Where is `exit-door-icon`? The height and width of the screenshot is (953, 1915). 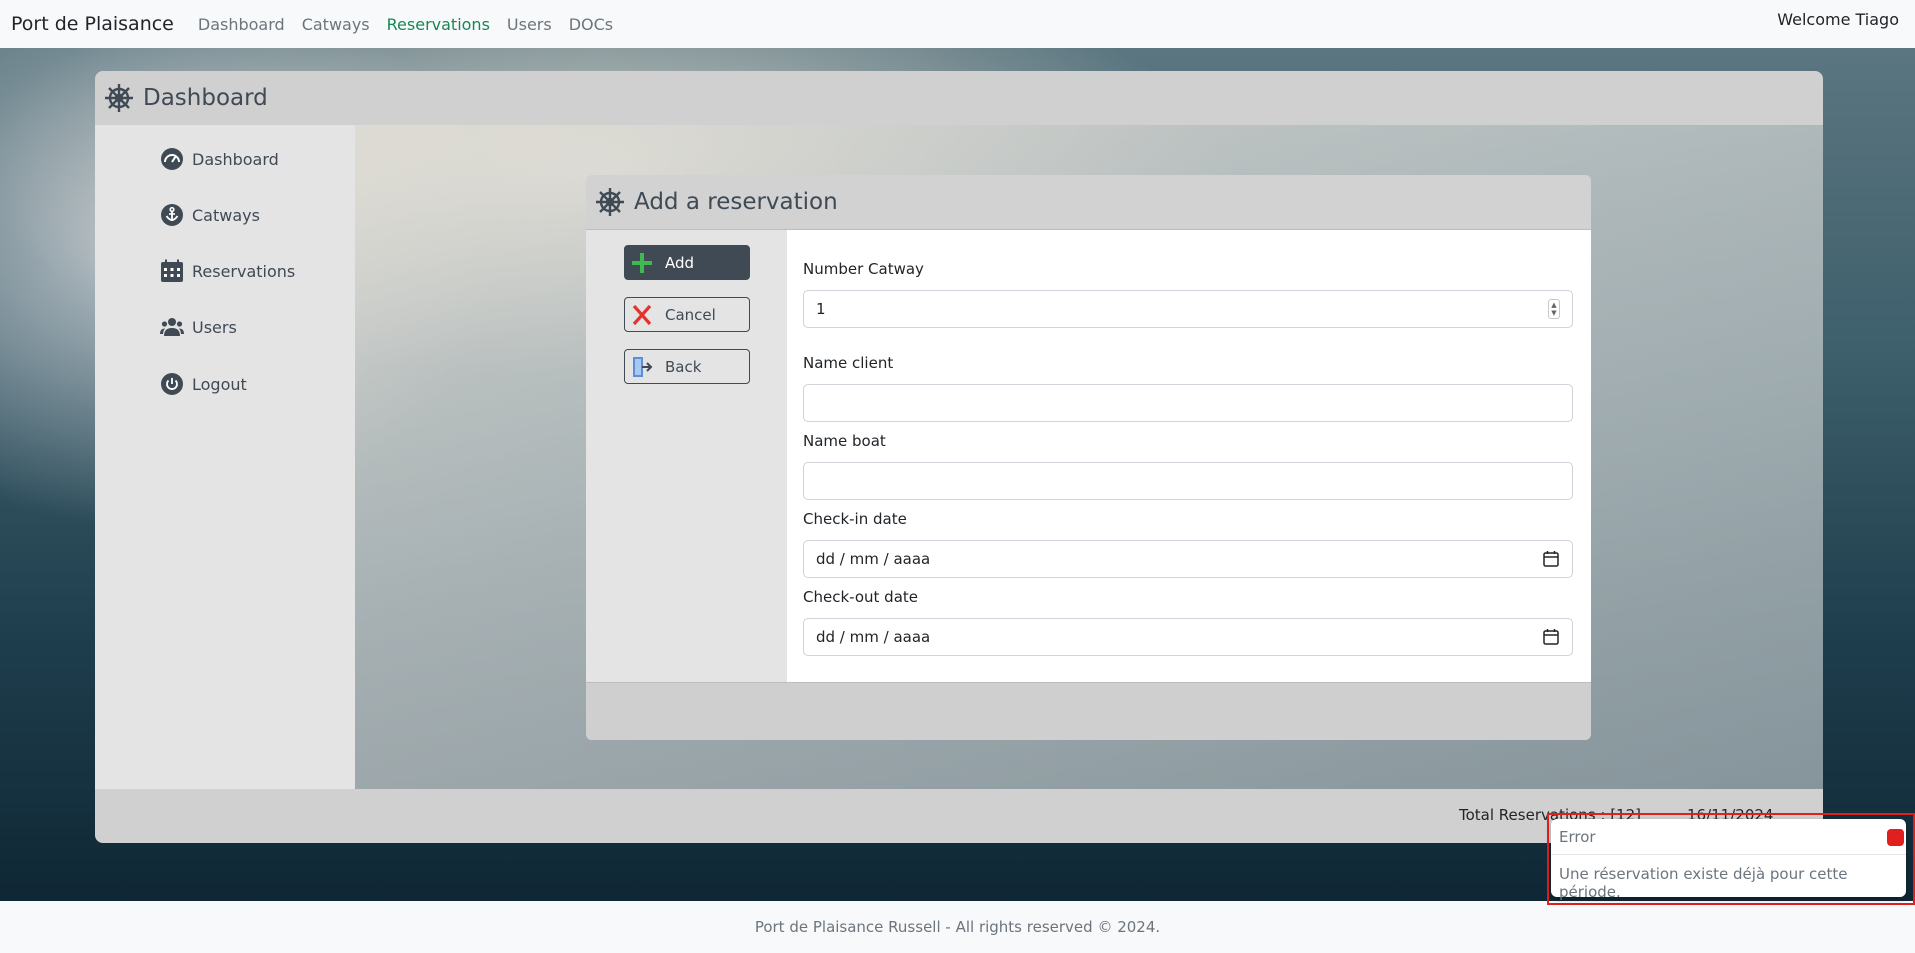
exit-door-icon is located at coordinates (642, 367).